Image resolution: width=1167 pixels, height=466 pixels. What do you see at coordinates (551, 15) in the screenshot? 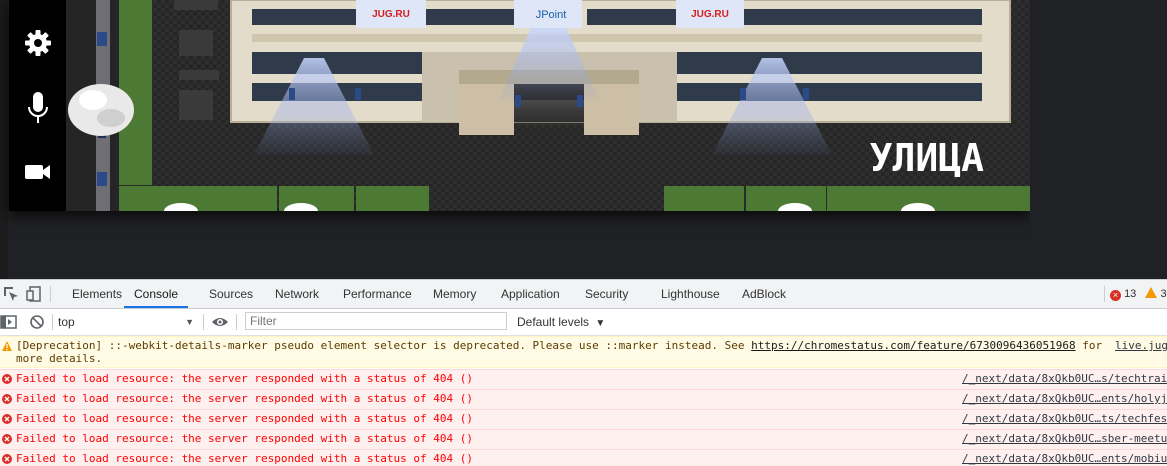
I see `building-sign-text: JPoint` at bounding box center [551, 15].